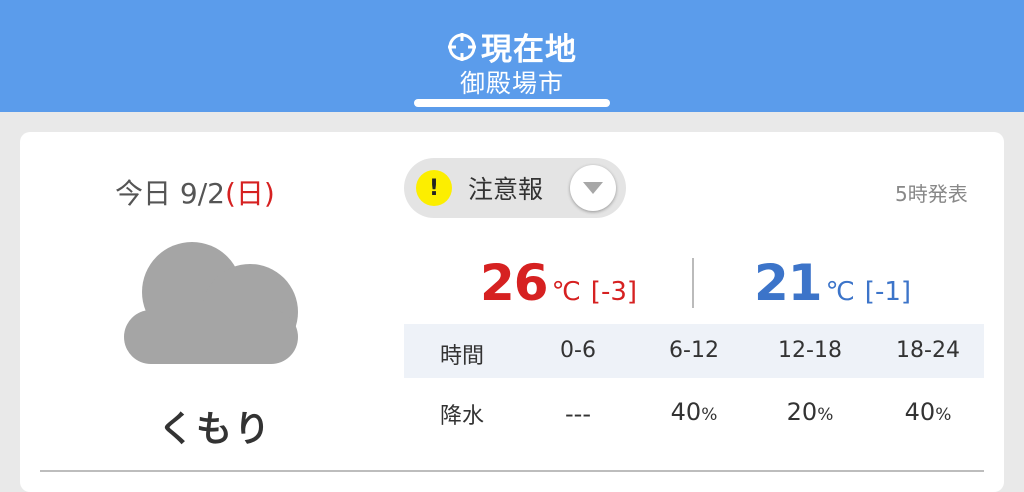 The height and width of the screenshot is (492, 1024). Describe the element at coordinates (578, 414) in the screenshot. I see `precip-value-0: ---` at that location.